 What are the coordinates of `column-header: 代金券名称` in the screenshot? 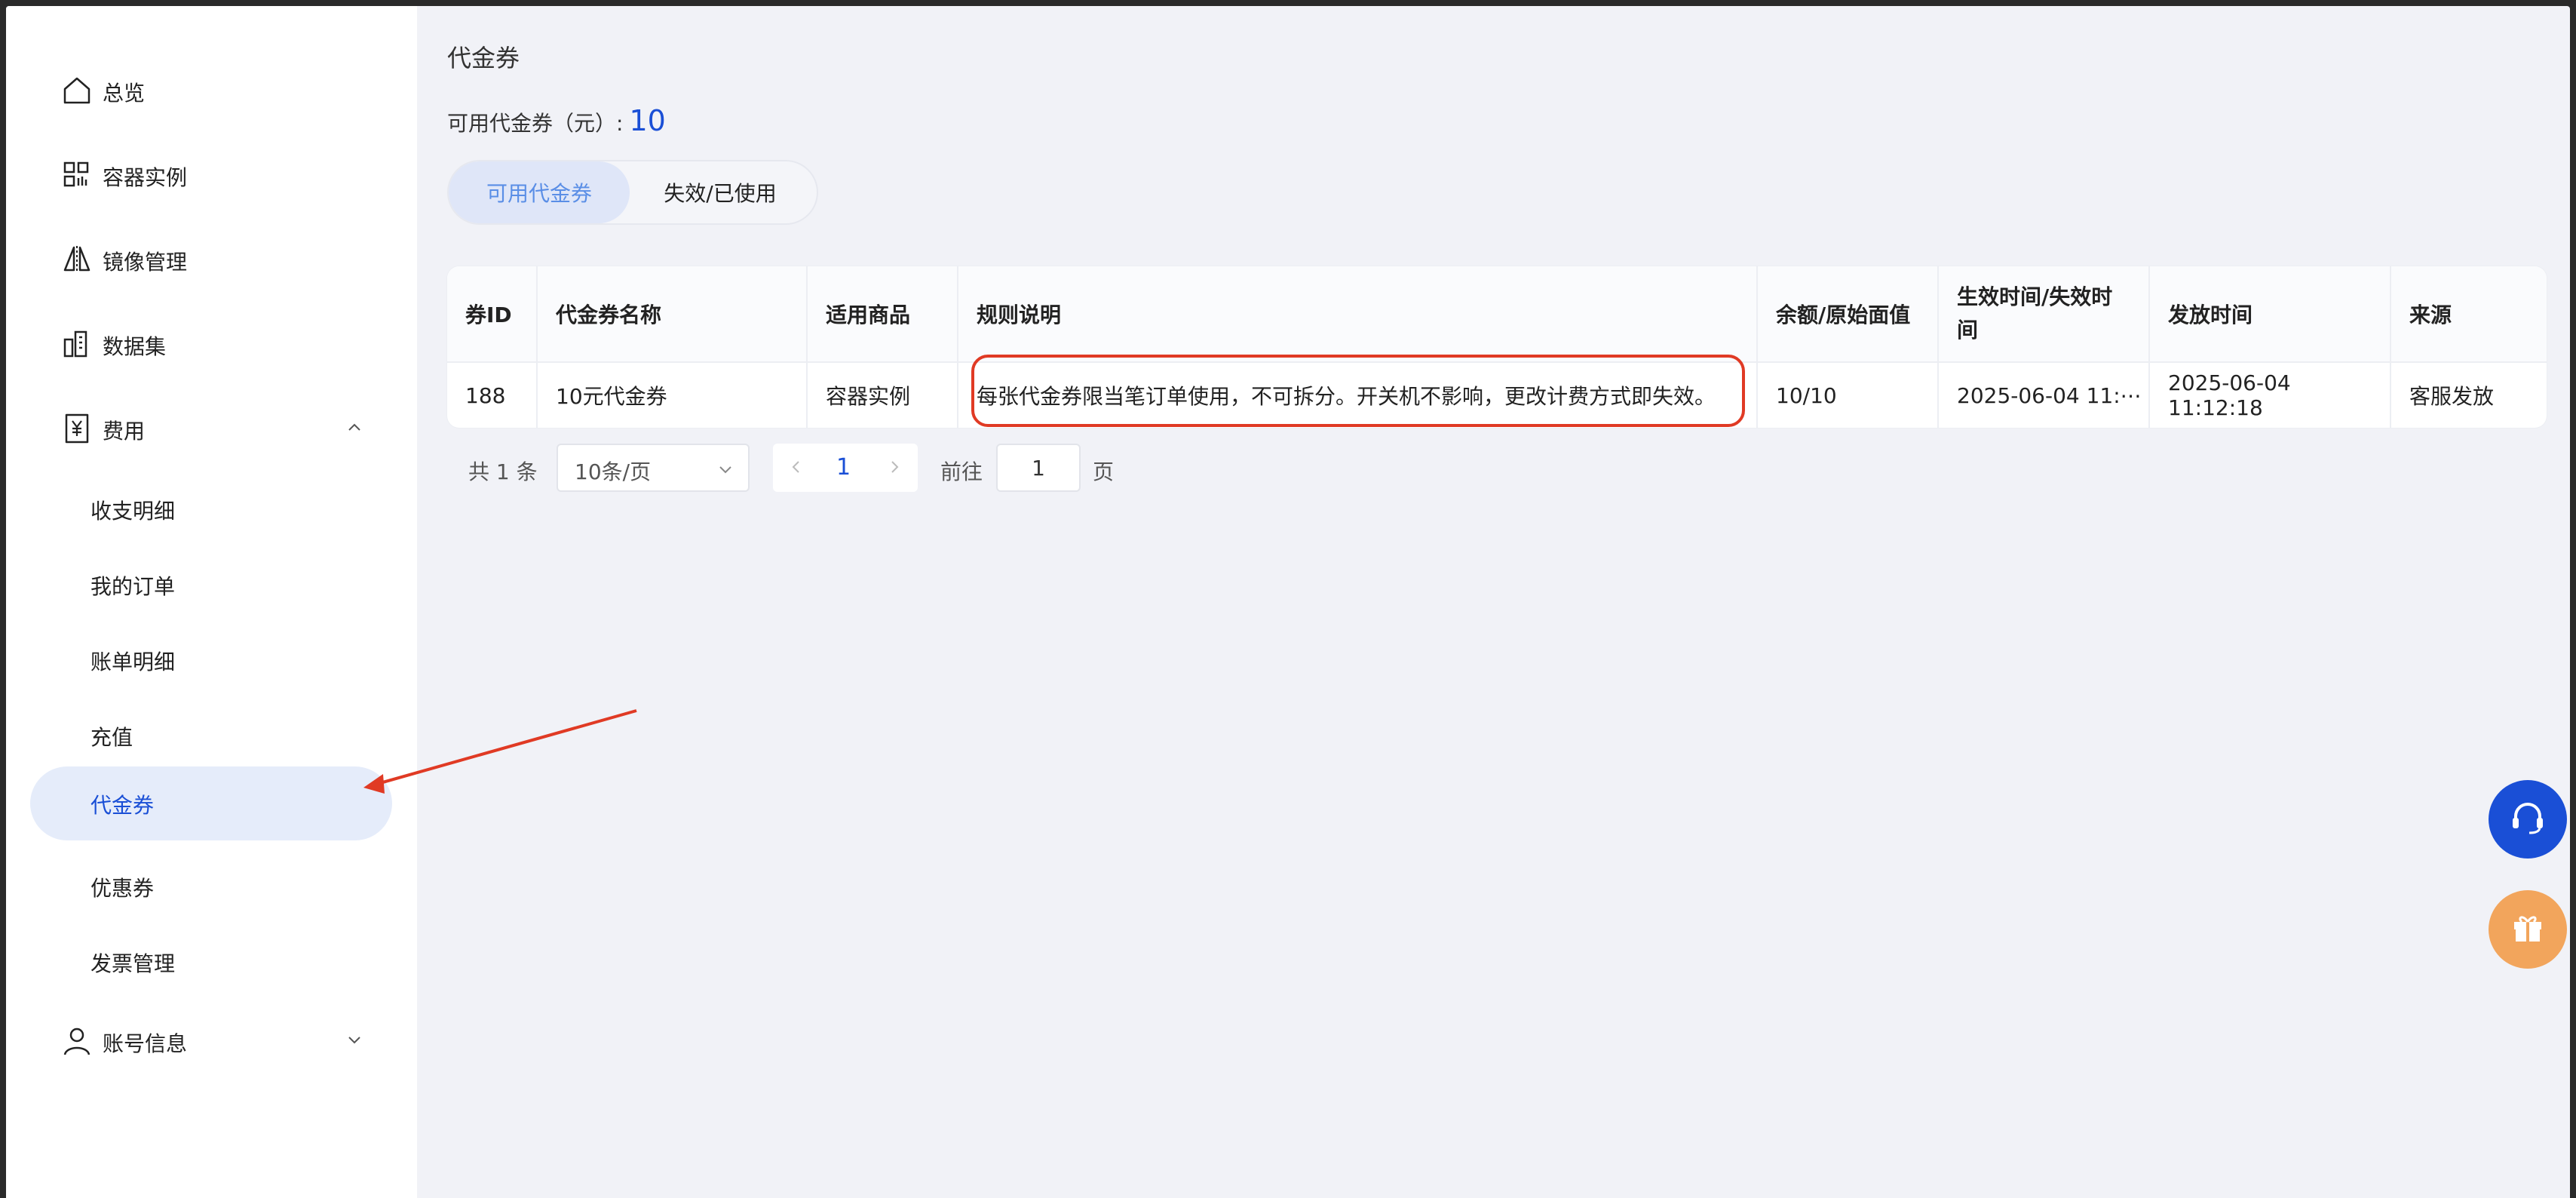 It's located at (673, 313).